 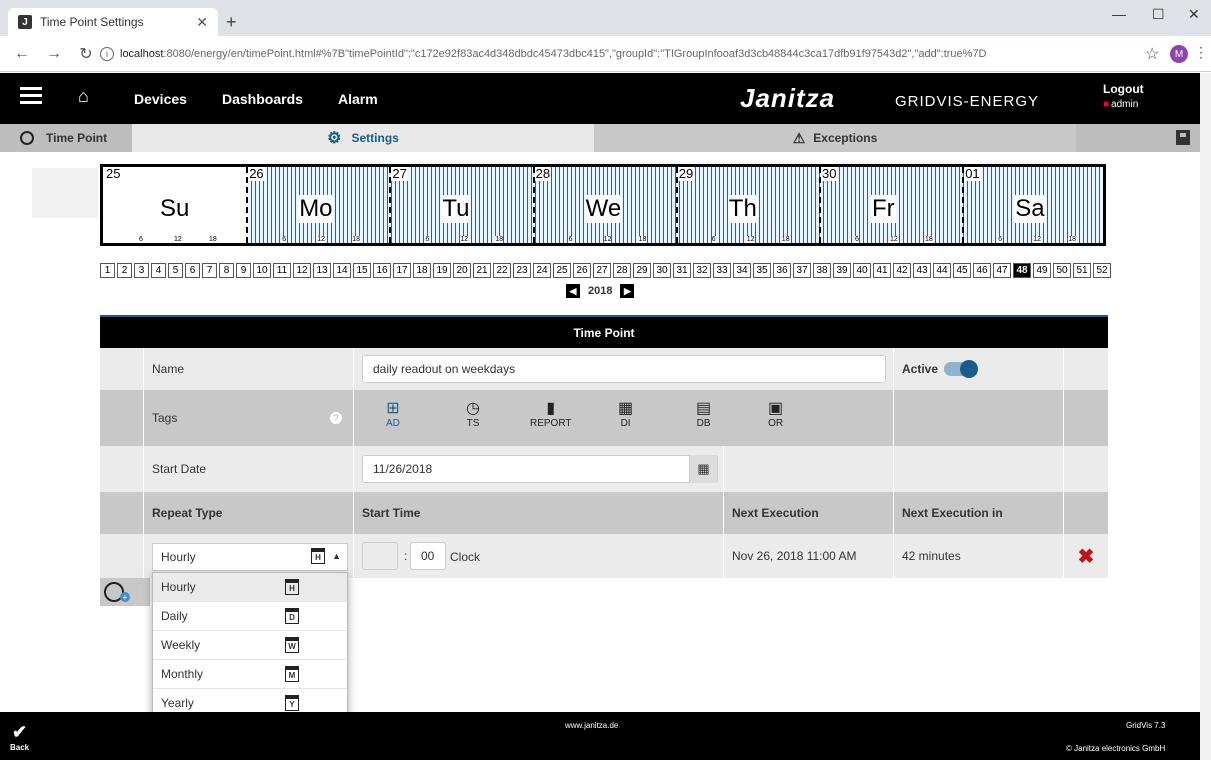 I want to click on week-number-button: 1, so click(x=107, y=270).